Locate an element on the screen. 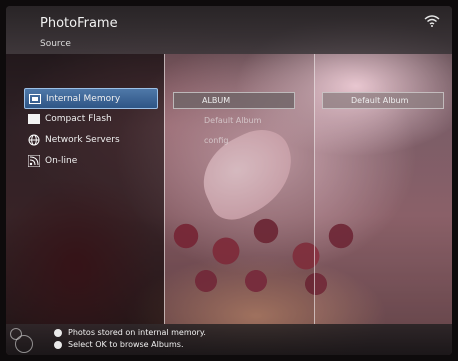 The width and height of the screenshot is (458, 361). source-item-network-servers: Network Servers is located at coordinates (90, 139).